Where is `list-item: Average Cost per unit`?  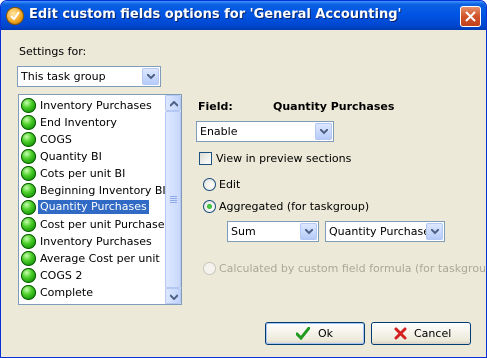
list-item: Average Cost per unit is located at coordinates (92, 258).